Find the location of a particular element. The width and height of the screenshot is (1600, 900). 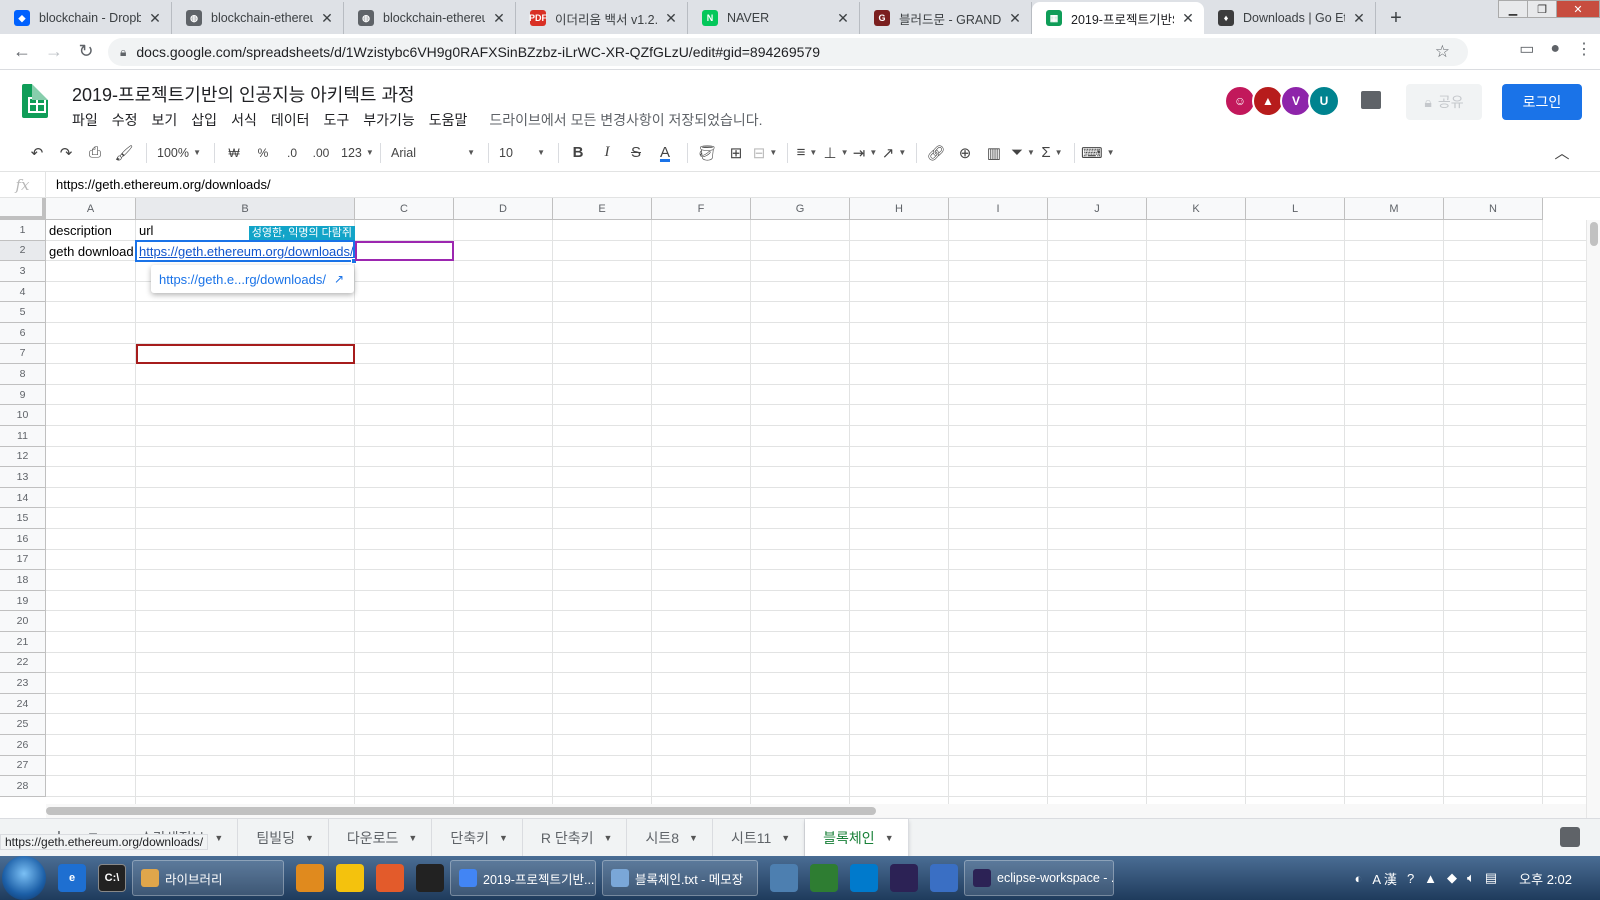

column-header: I is located at coordinates (998, 209).